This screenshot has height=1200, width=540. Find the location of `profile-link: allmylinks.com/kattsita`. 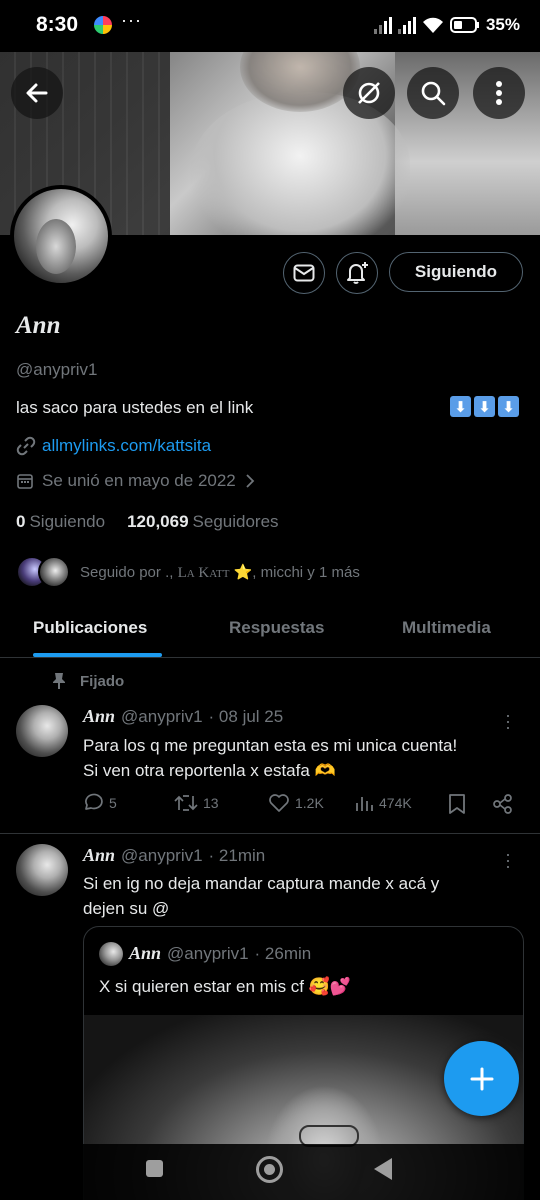

profile-link: allmylinks.com/kattsita is located at coordinates (113, 446).